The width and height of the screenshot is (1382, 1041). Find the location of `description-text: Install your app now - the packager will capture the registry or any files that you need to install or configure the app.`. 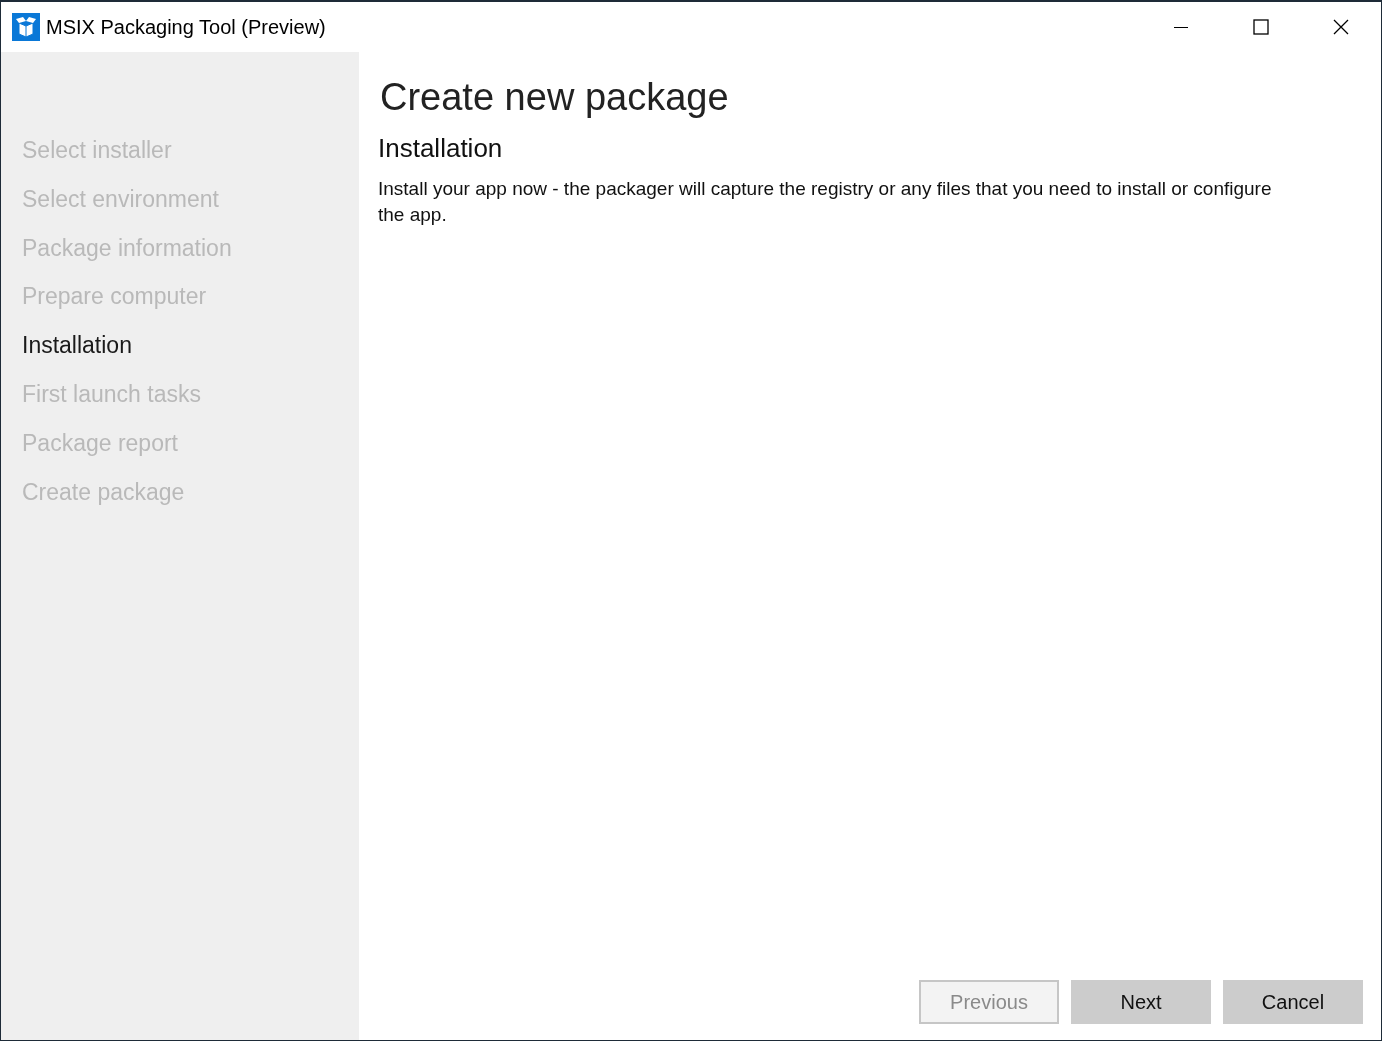

description-text: Install your app now - the packager will capture the registry or any files that you need to install or configure the app. is located at coordinates (825, 202).